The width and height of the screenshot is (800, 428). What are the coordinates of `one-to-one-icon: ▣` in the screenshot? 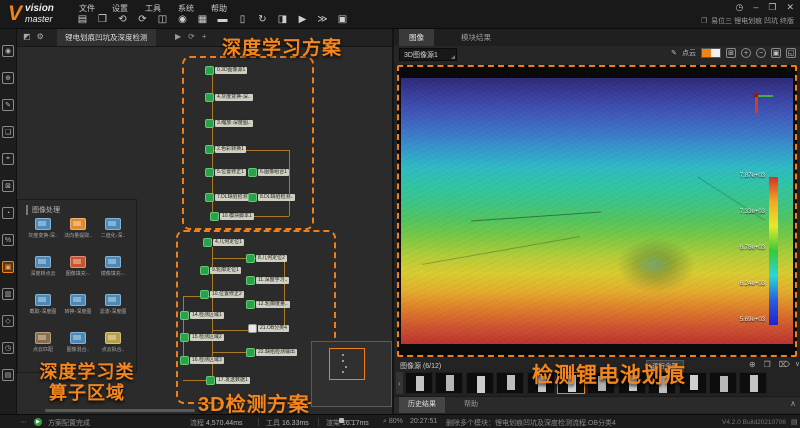 It's located at (776, 53).